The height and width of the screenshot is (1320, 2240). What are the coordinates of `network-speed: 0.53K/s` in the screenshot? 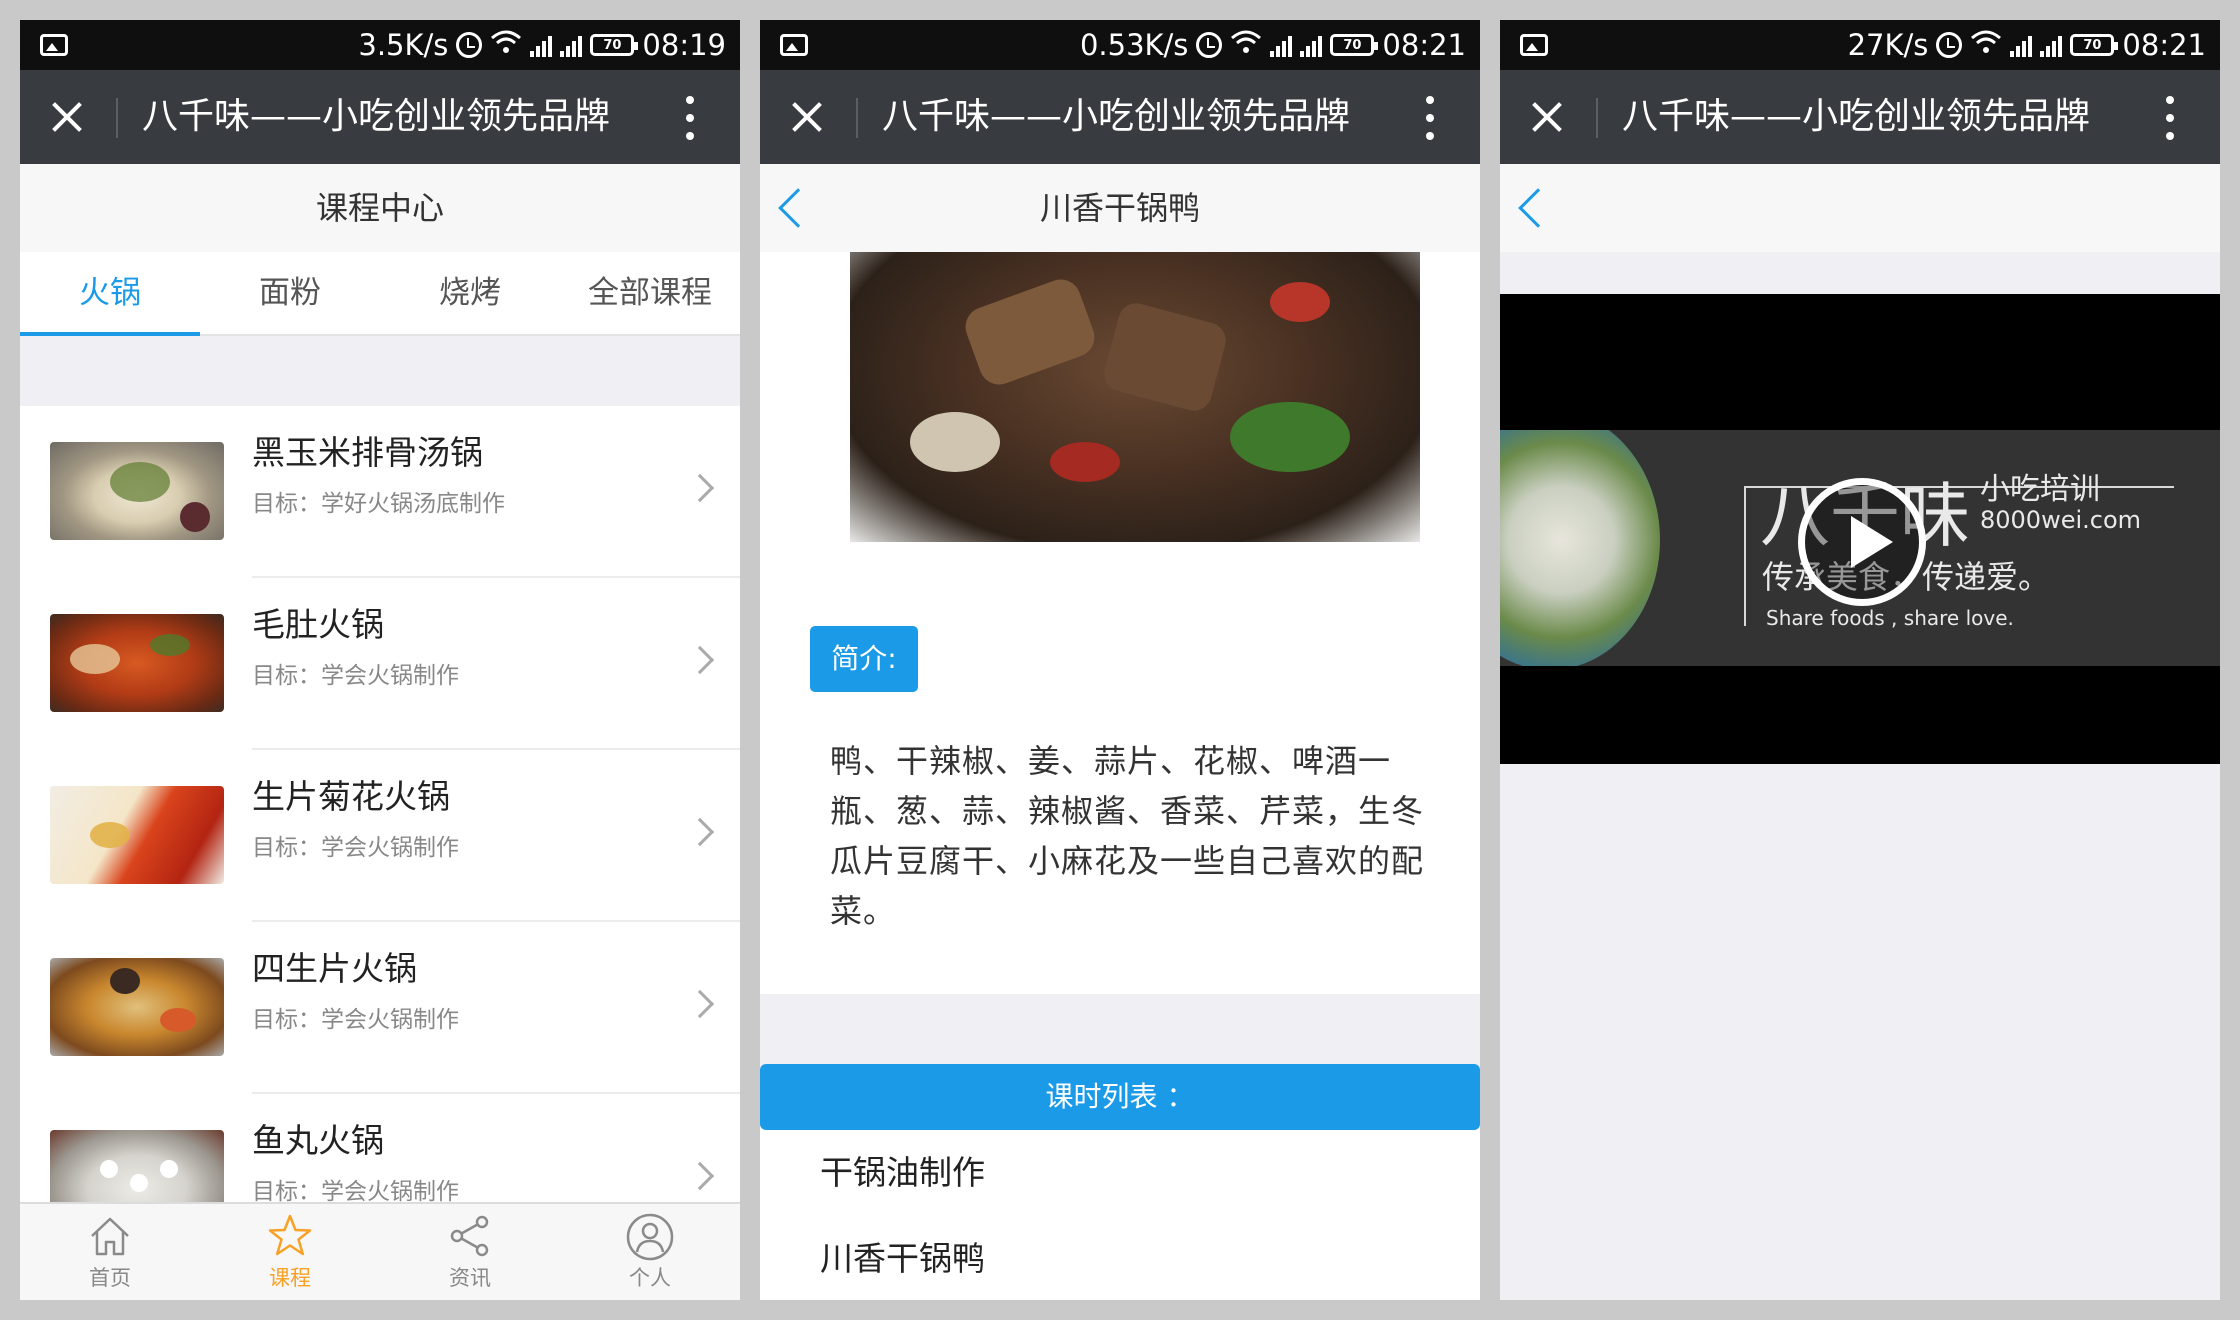 It's located at (1134, 45).